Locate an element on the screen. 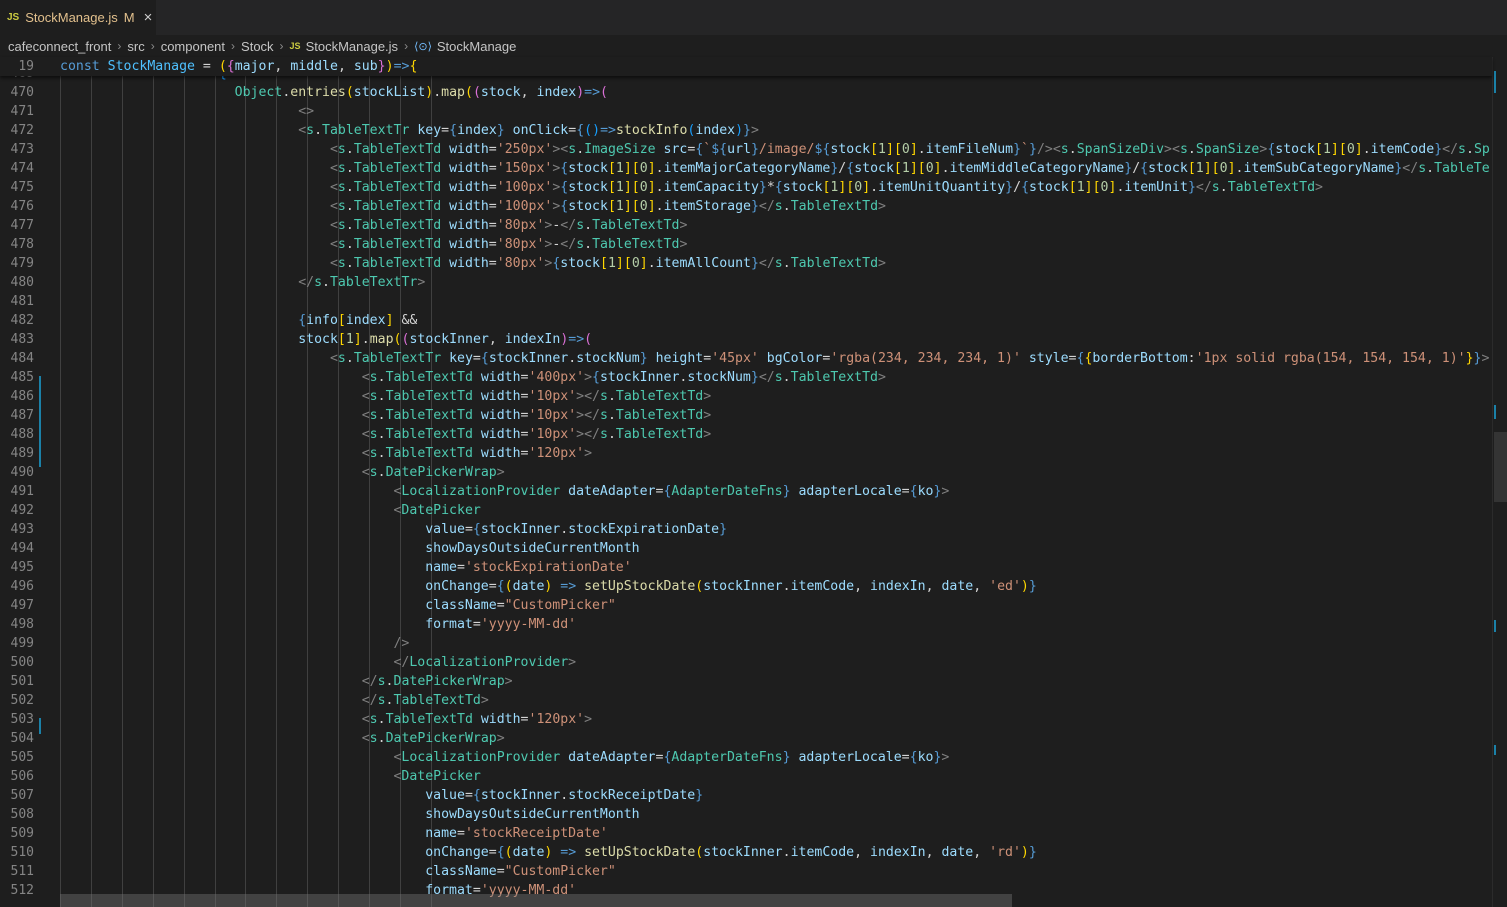 Image resolution: width=1507 pixels, height=907 pixels. code-line: 492 <DatePicker is located at coordinates (746, 510).